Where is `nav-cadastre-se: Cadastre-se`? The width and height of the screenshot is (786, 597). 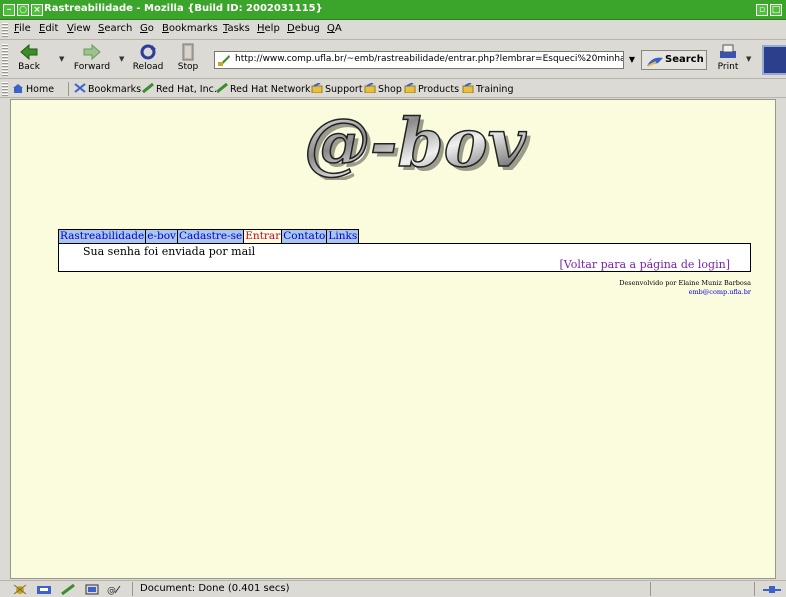
nav-cadastre-se: Cadastre-se is located at coordinates (210, 236).